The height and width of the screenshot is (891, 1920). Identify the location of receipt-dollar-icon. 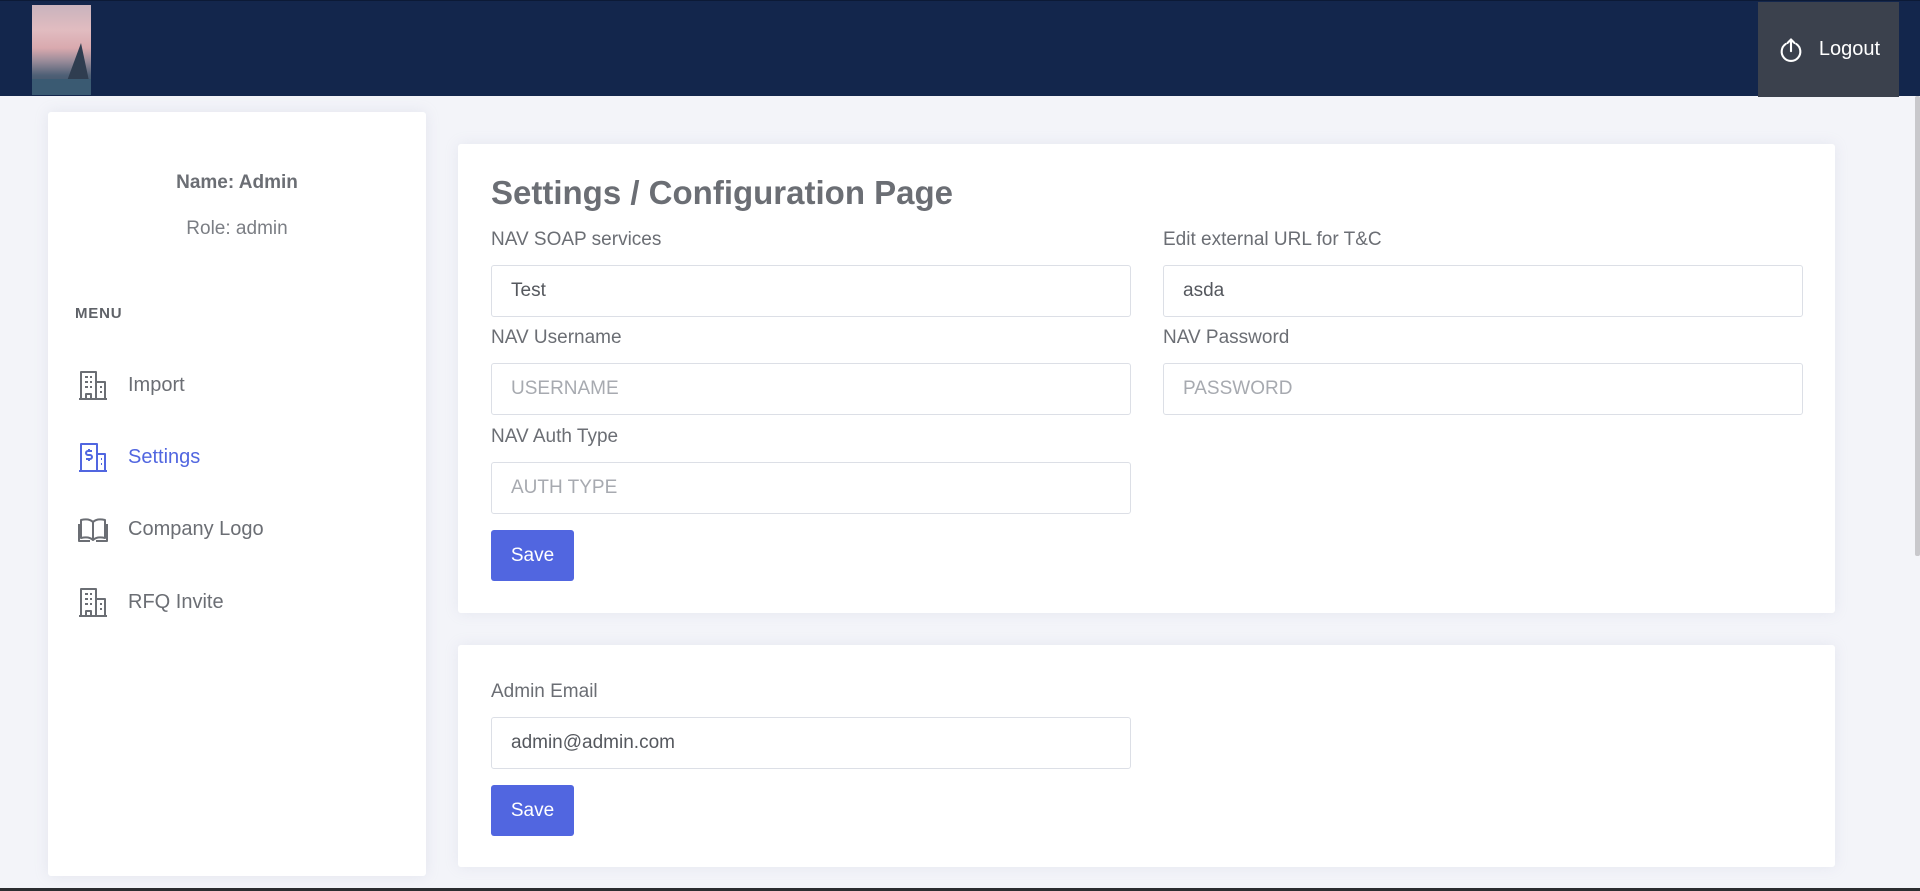
(93, 457).